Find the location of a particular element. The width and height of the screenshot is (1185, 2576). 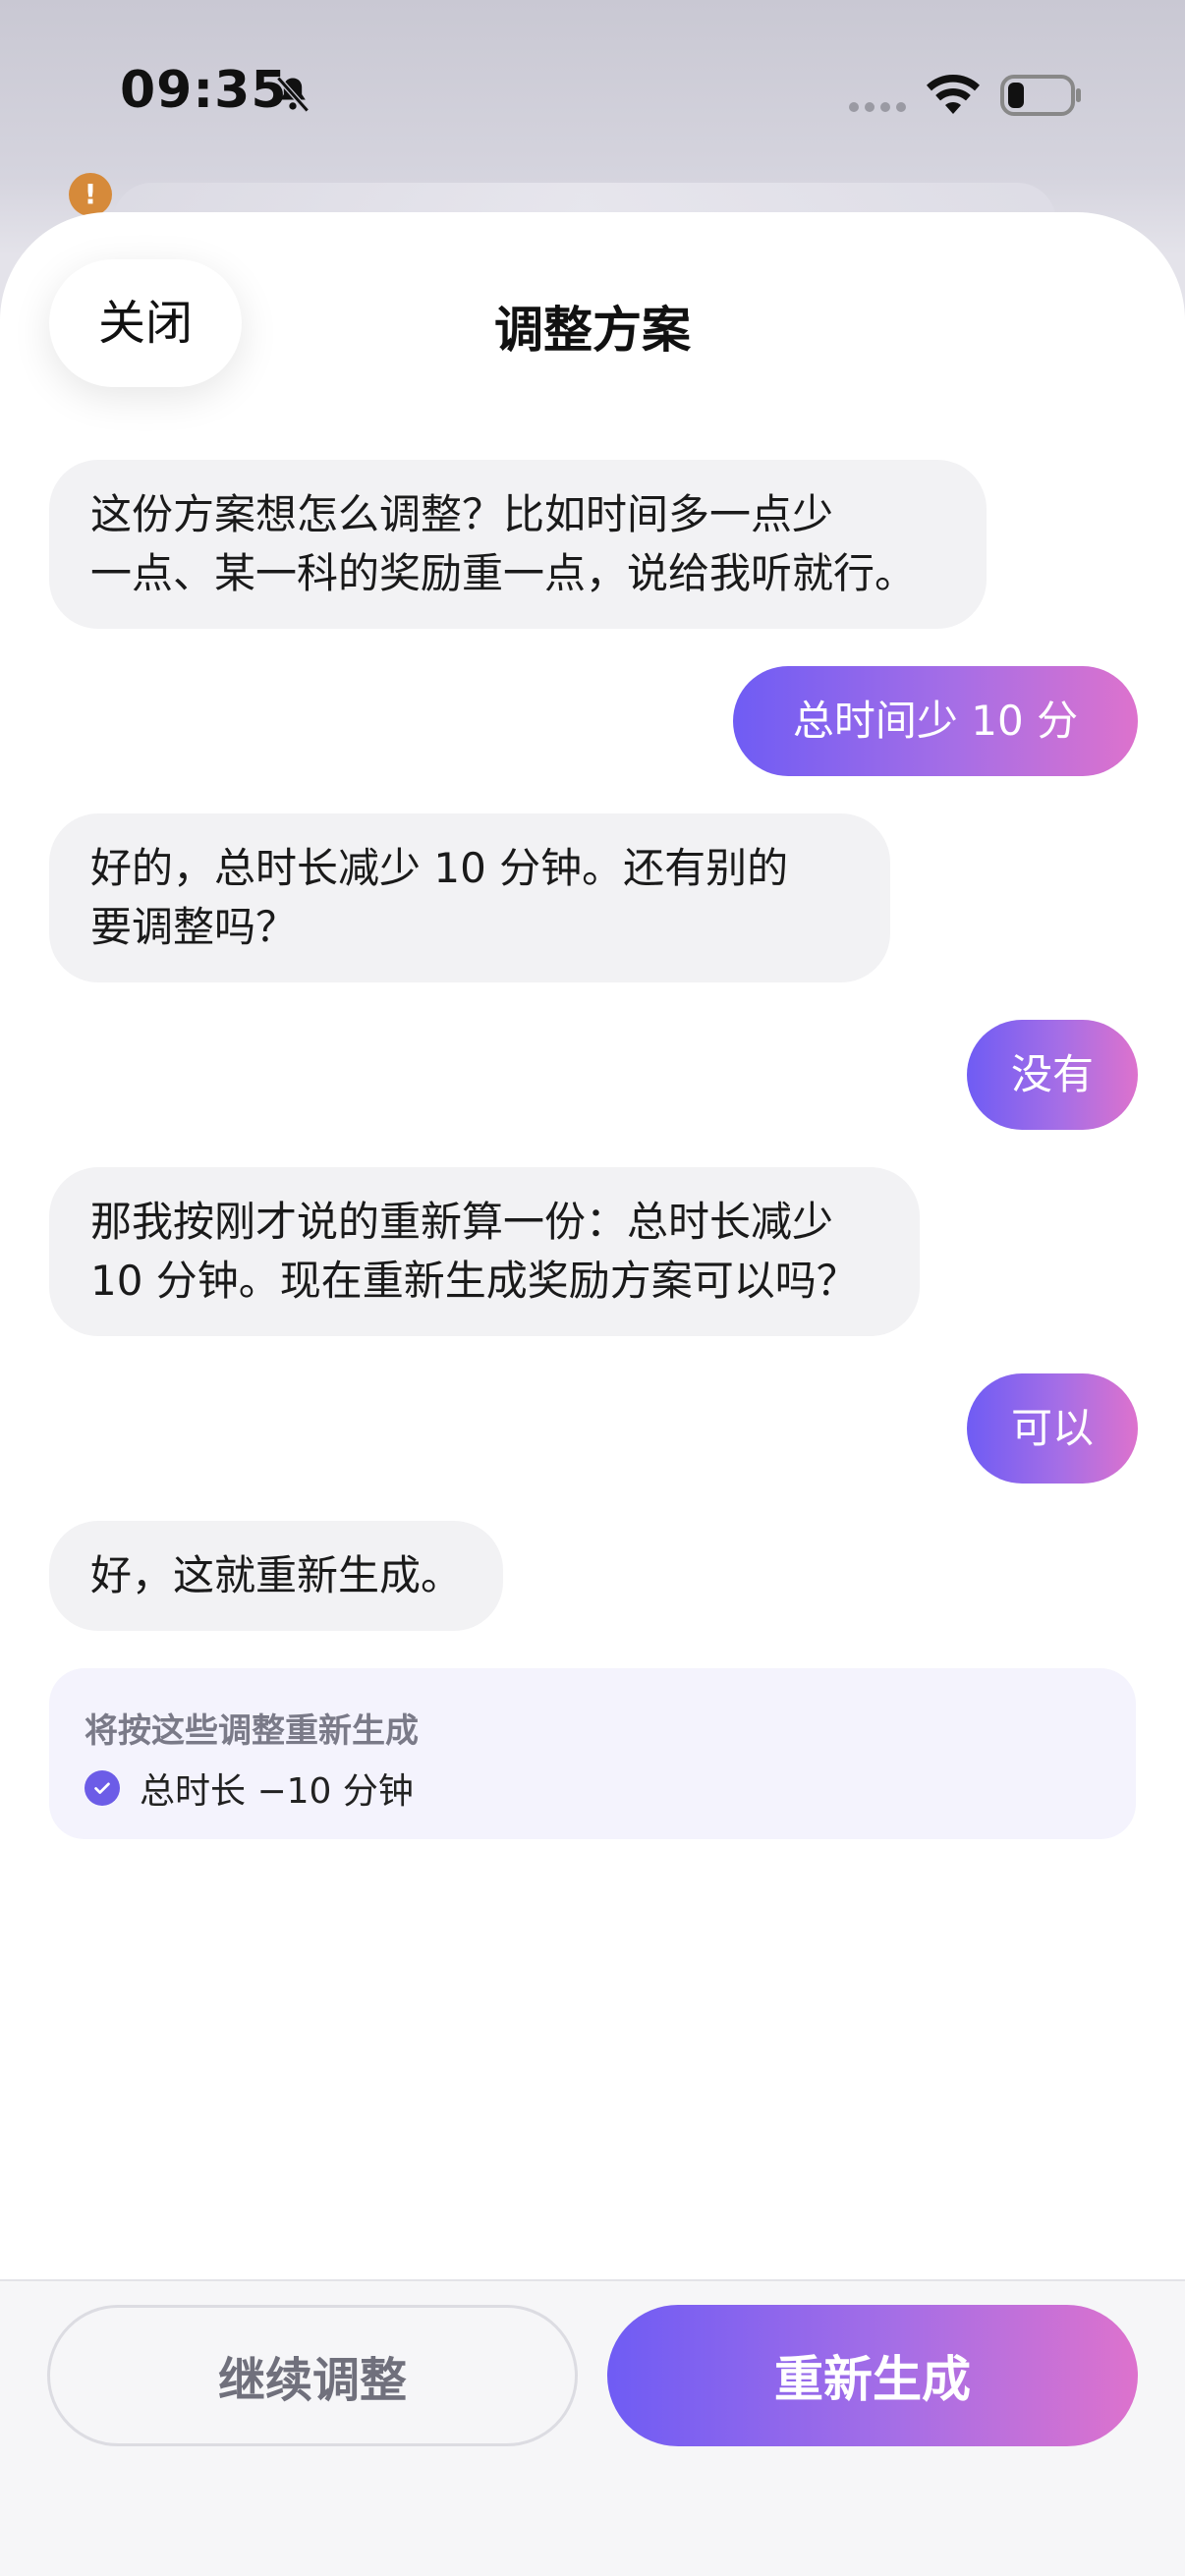

bot-message: 好，这就重新生成。 is located at coordinates (276, 1576).